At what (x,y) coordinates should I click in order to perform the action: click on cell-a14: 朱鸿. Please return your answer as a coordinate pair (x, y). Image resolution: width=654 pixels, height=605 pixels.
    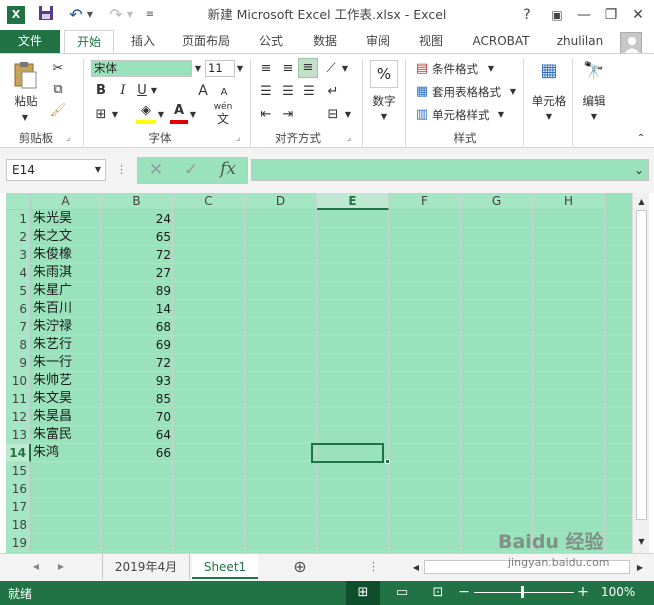
    Looking at the image, I should click on (67, 453).